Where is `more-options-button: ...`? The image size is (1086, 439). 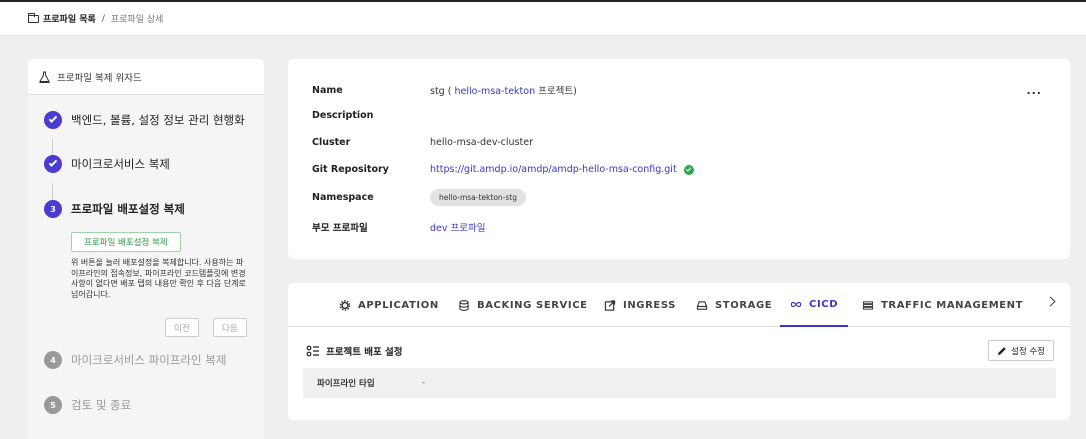 more-options-button: ... is located at coordinates (1034, 90).